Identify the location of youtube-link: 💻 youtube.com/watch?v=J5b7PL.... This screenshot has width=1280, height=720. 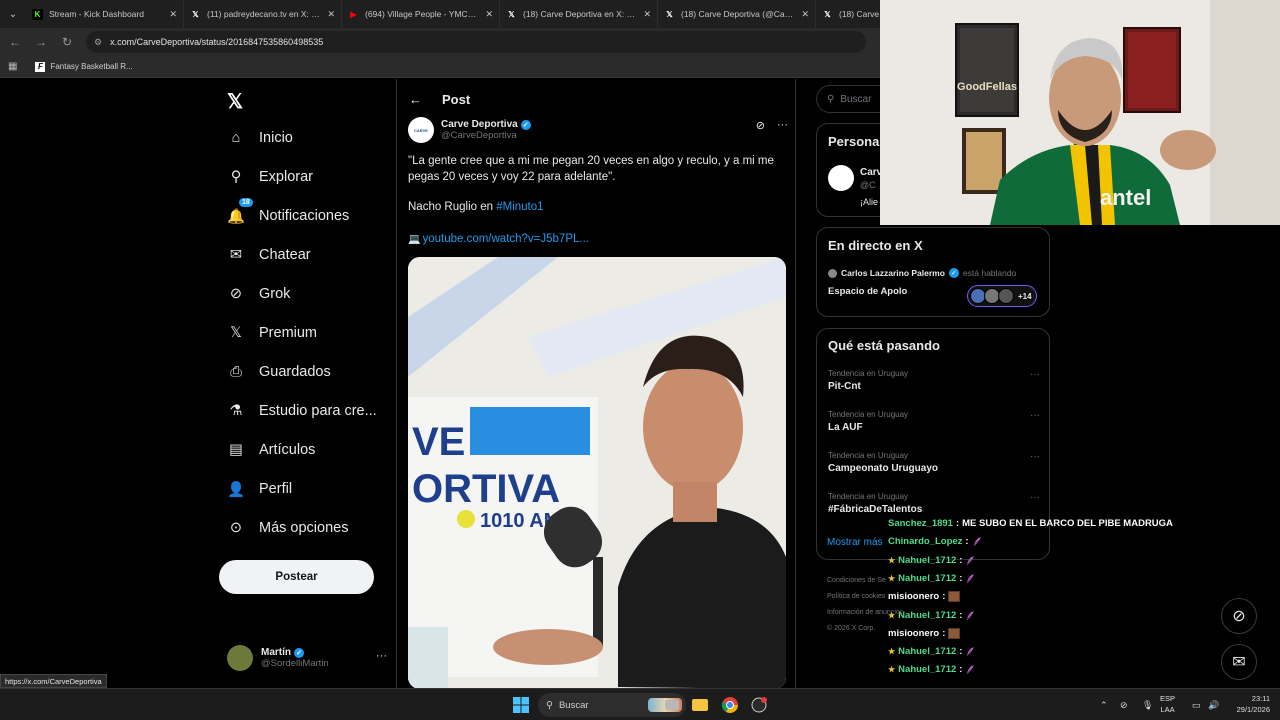
(498, 239).